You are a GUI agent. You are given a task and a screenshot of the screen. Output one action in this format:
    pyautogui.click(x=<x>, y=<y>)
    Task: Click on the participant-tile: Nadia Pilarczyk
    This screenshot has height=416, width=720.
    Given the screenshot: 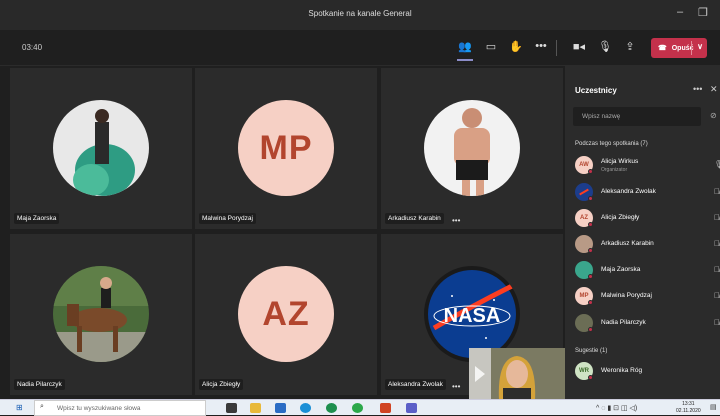 What is the action you would take?
    pyautogui.click(x=101, y=314)
    